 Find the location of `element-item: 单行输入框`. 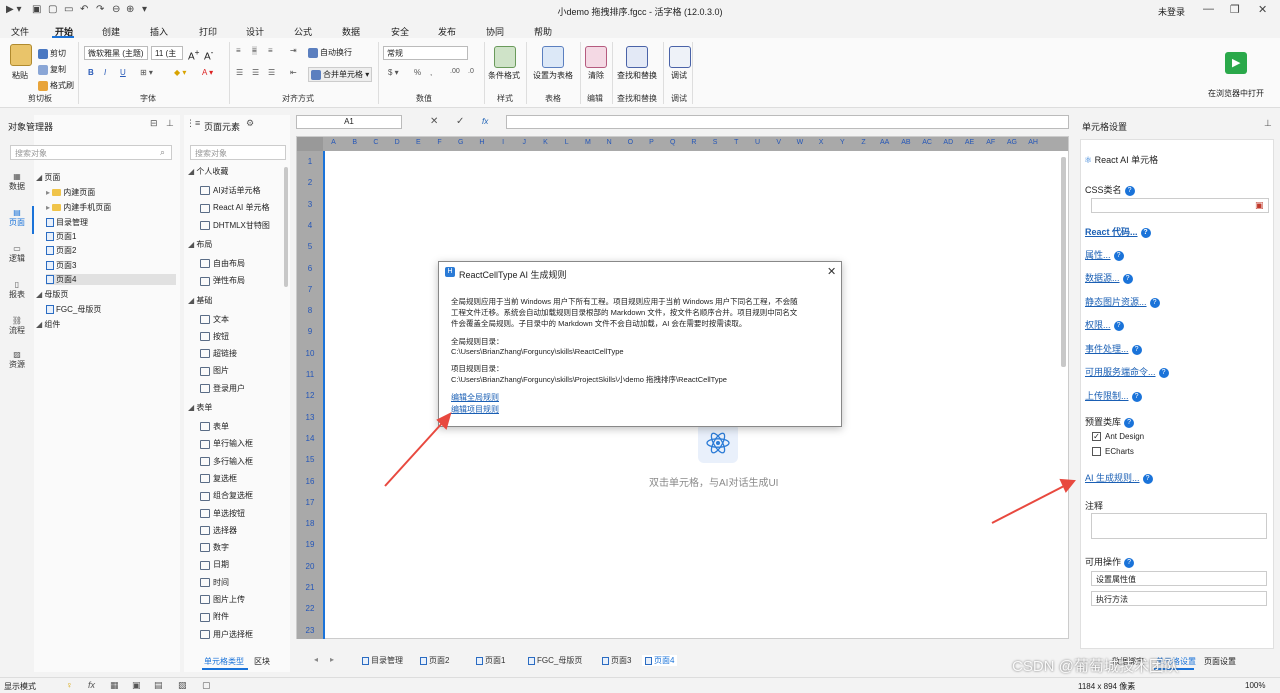

element-item: 单行输入框 is located at coordinates (226, 443).